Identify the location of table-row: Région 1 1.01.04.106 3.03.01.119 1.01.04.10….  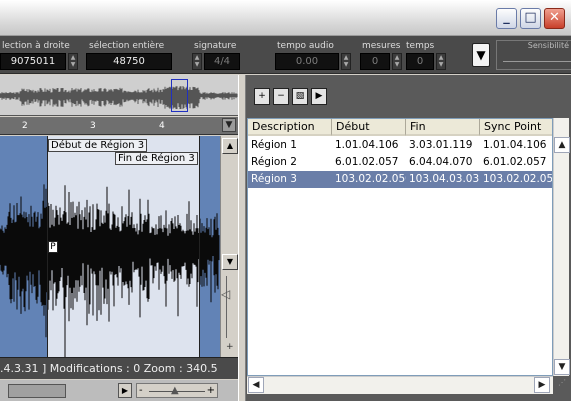
(400, 145).